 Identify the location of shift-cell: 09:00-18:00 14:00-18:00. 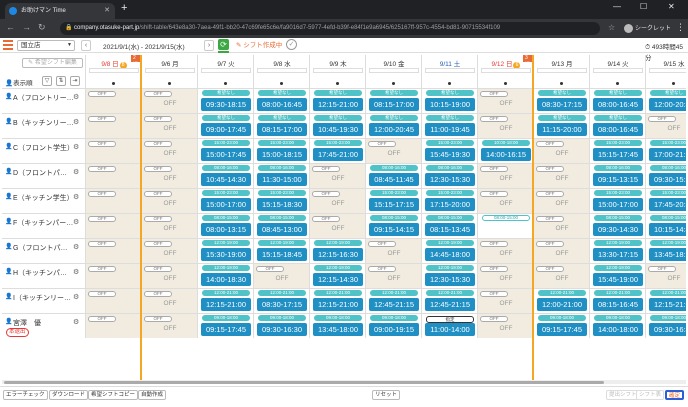
(617, 325).